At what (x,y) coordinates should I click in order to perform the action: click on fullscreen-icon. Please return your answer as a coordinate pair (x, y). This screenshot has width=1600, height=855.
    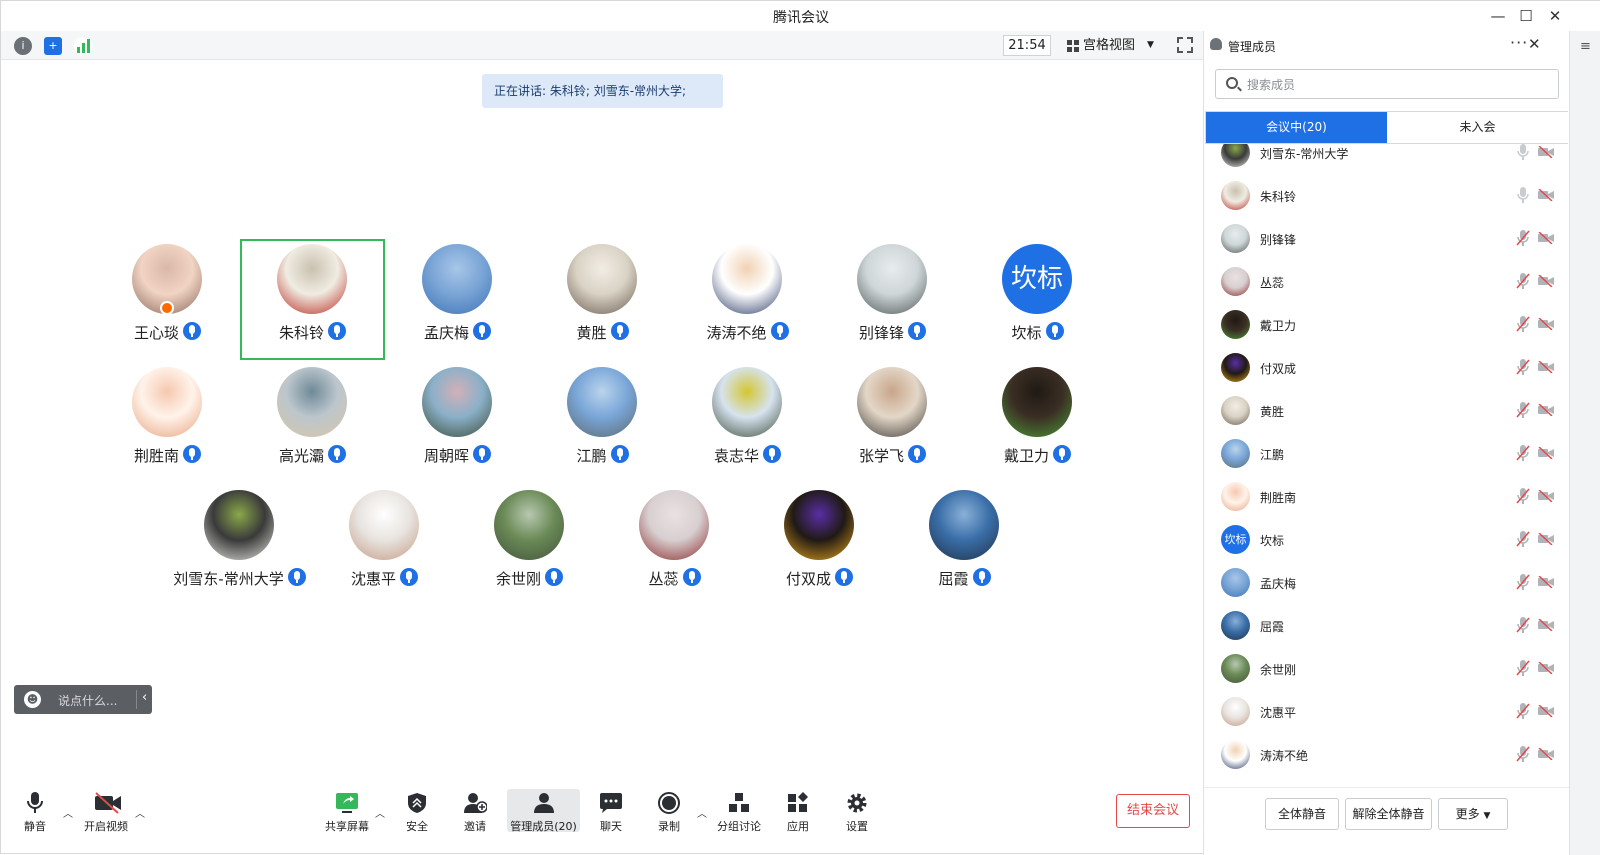
    Looking at the image, I should click on (1185, 45).